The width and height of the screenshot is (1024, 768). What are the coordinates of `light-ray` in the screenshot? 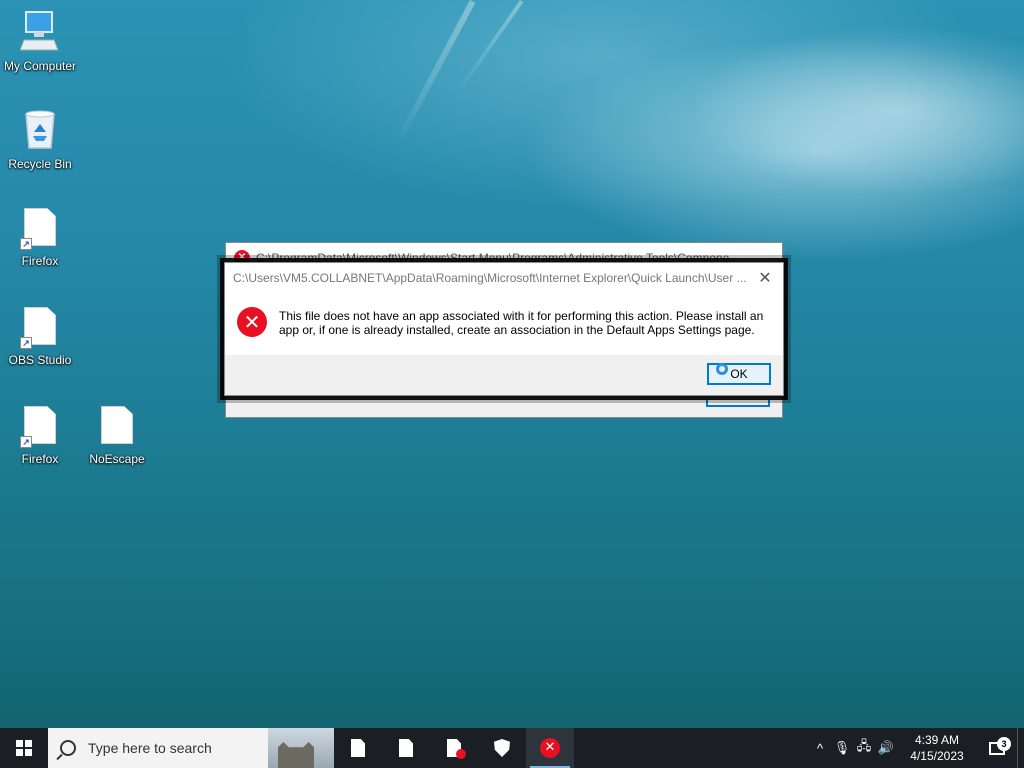 It's located at (435, 72).